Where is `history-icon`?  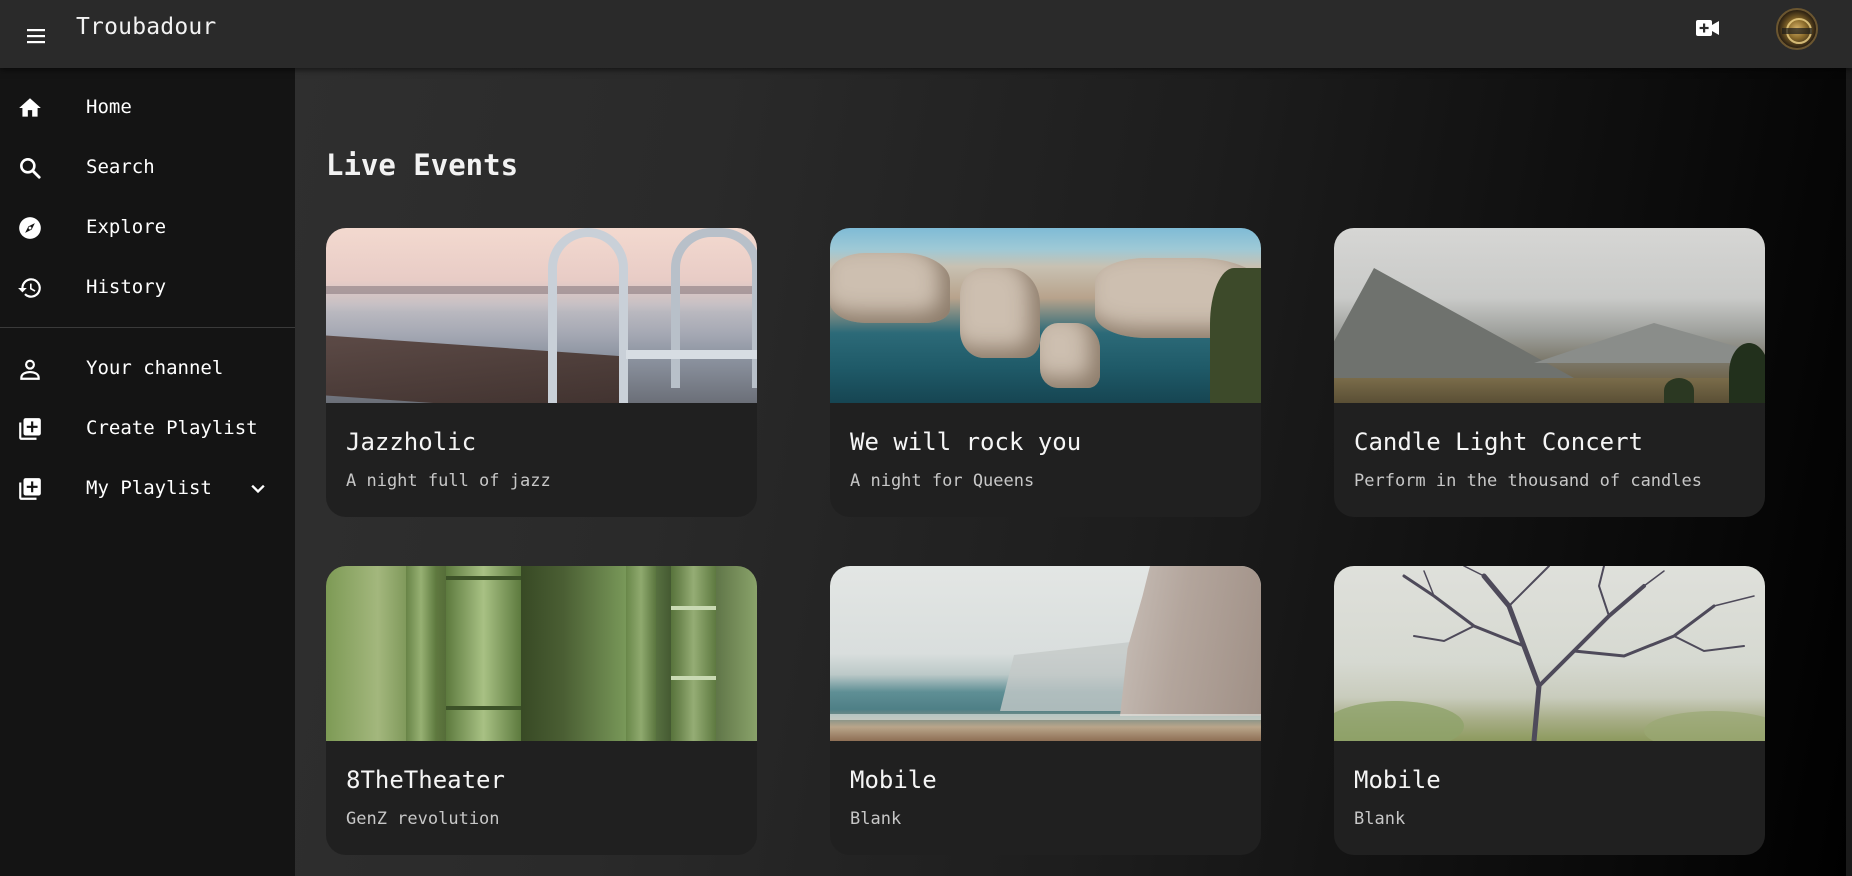
history-icon is located at coordinates (30, 288).